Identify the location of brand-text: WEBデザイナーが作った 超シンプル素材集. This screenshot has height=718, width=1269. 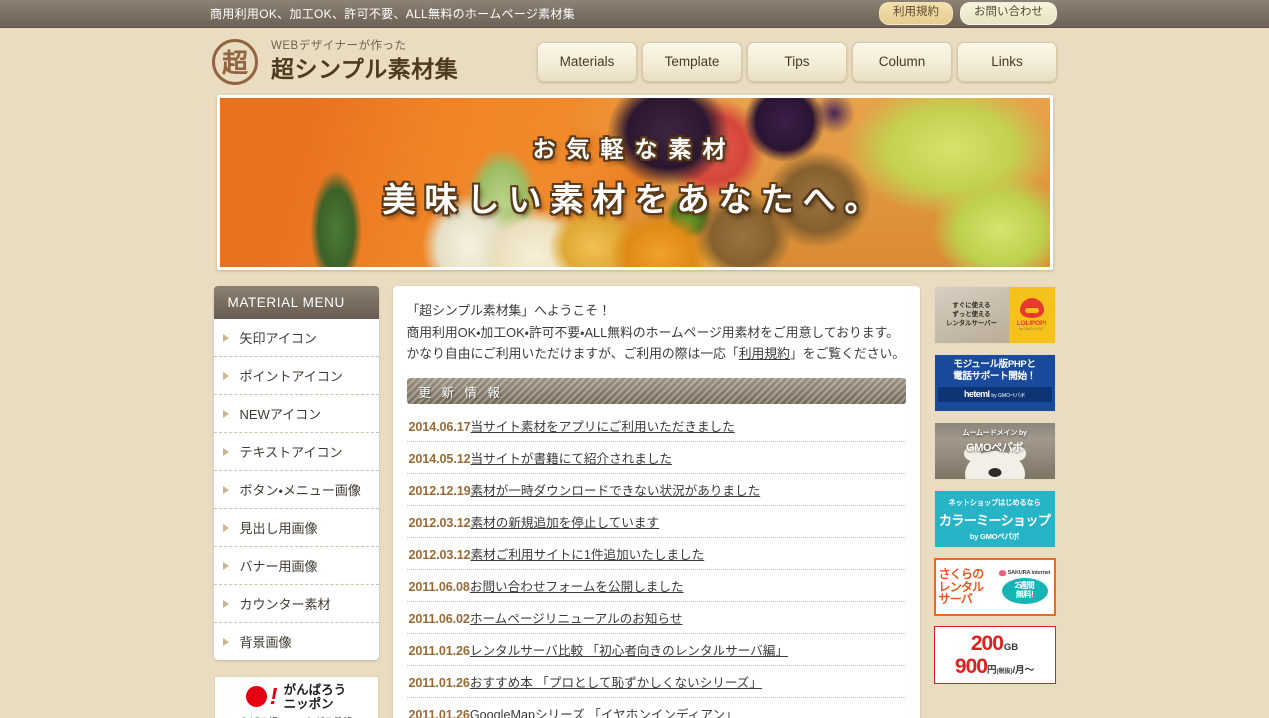
(364, 61).